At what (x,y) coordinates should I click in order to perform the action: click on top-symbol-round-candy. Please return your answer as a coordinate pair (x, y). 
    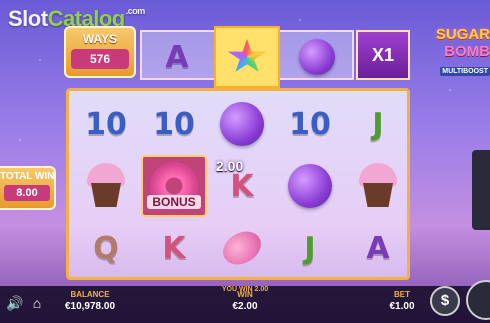
    Looking at the image, I should click on (317, 57).